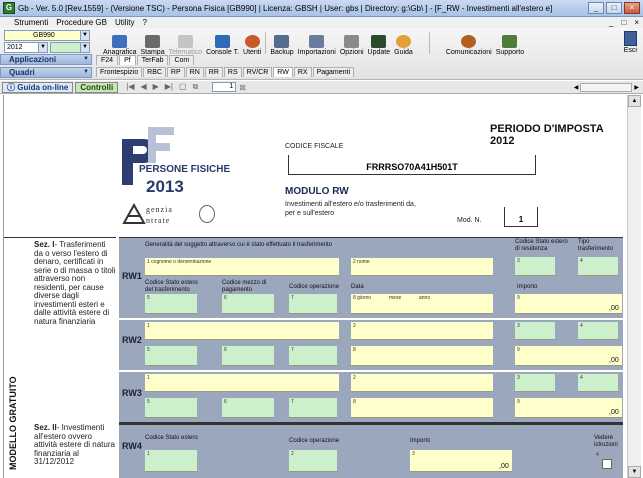  What do you see at coordinates (182, 60) in the screenshot?
I see `tab-com: Com` at bounding box center [182, 60].